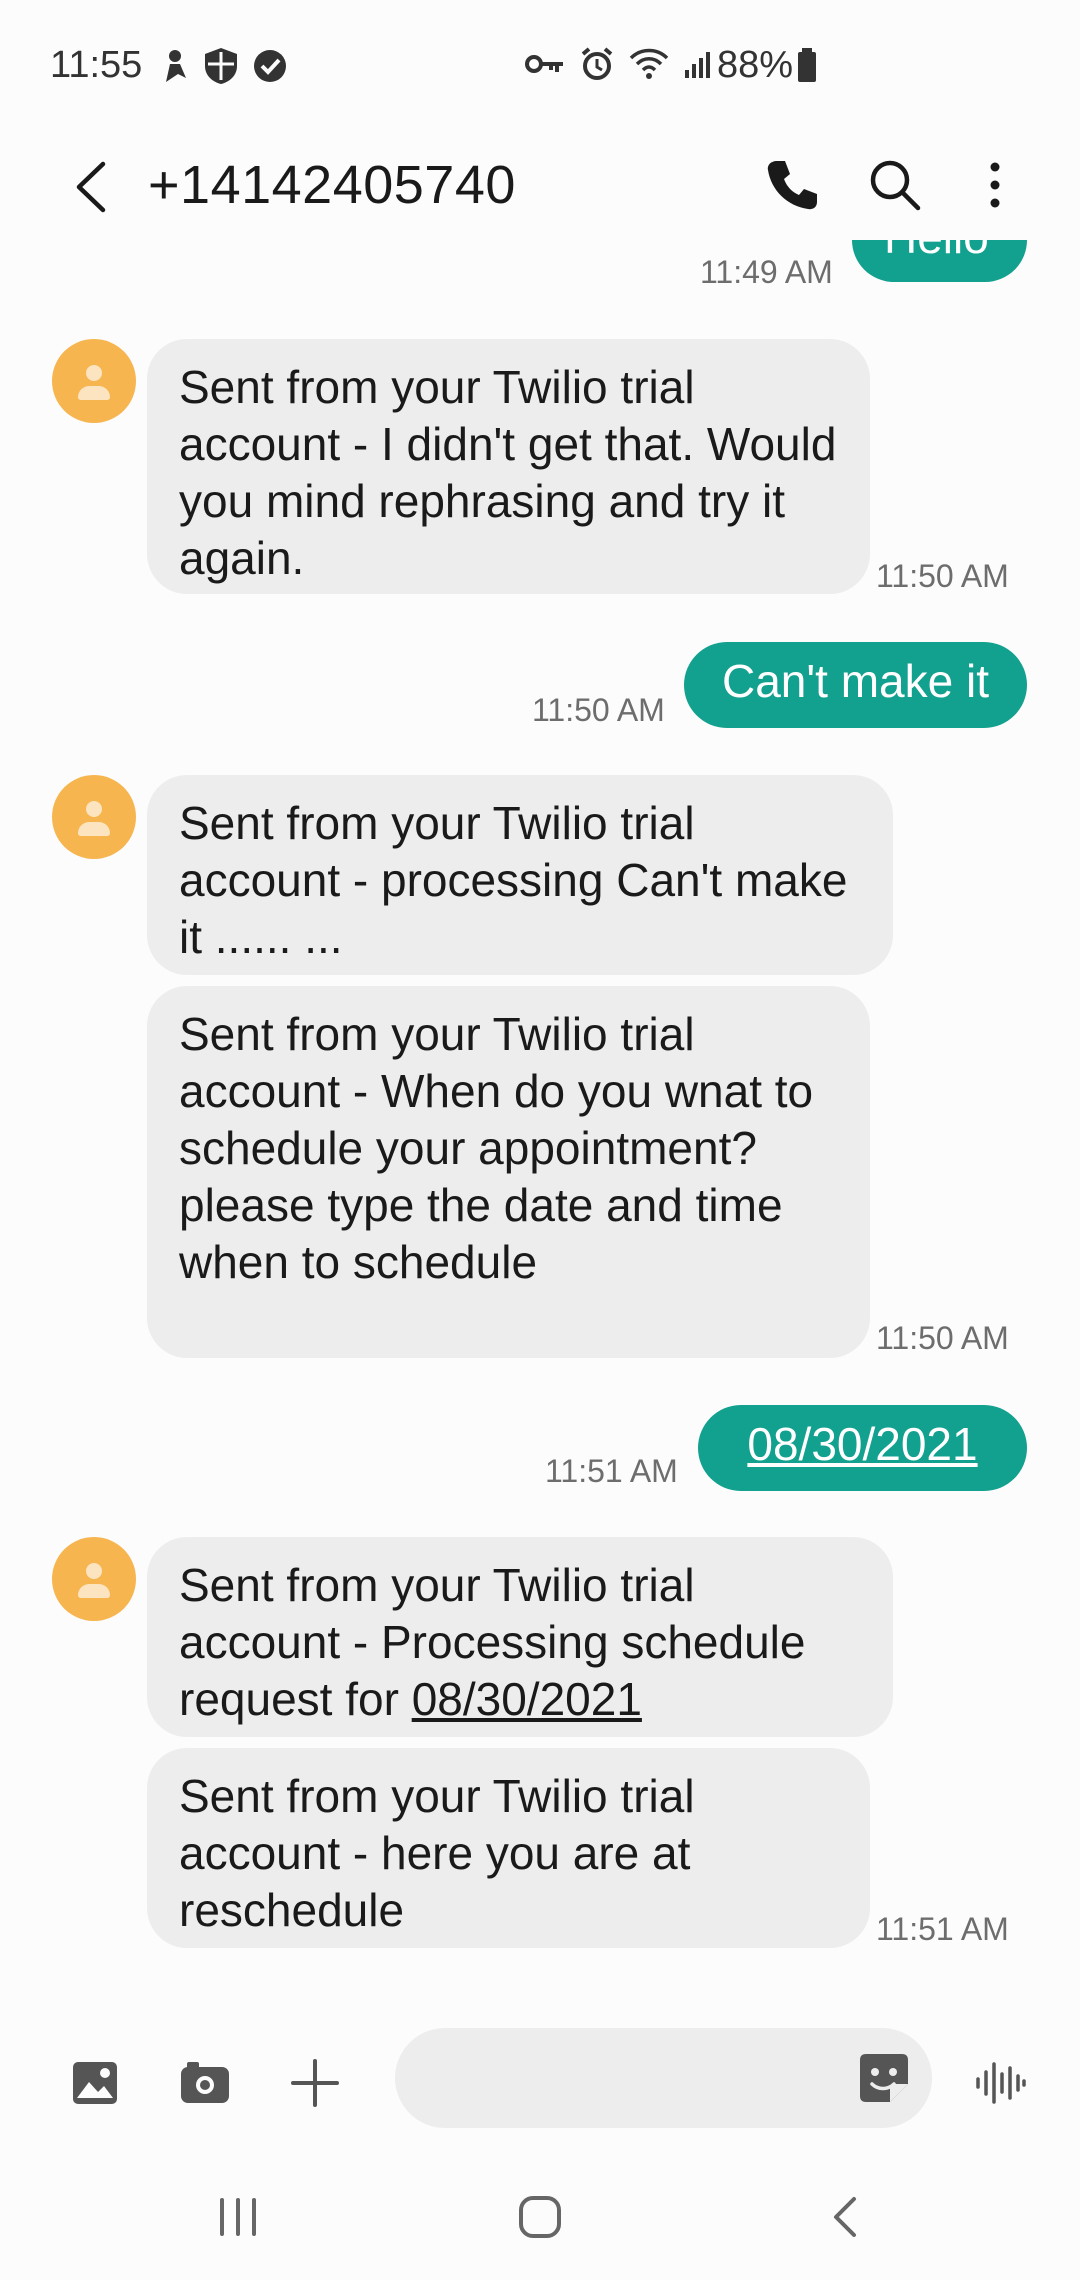  I want to click on voice-input-button, so click(1000, 2083).